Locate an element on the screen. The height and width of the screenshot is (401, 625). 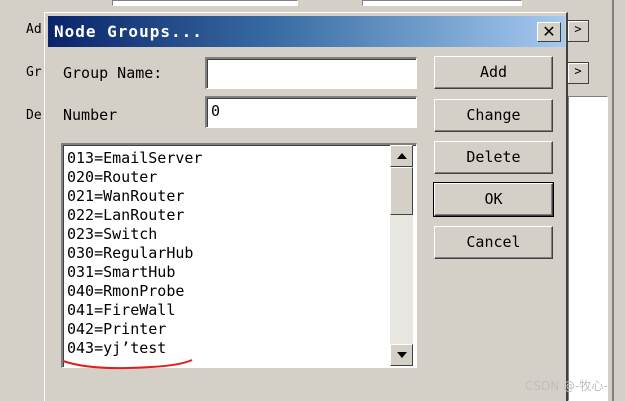
bg-right-border is located at coordinates (613, 200).